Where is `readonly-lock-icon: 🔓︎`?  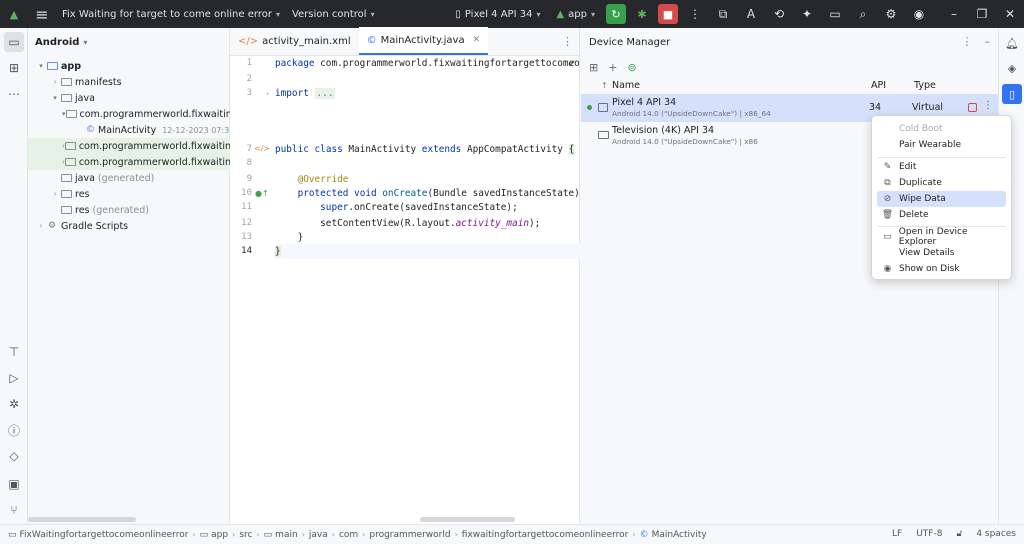
readonly-lock-icon: 🔓︎ is located at coordinates (959, 534).